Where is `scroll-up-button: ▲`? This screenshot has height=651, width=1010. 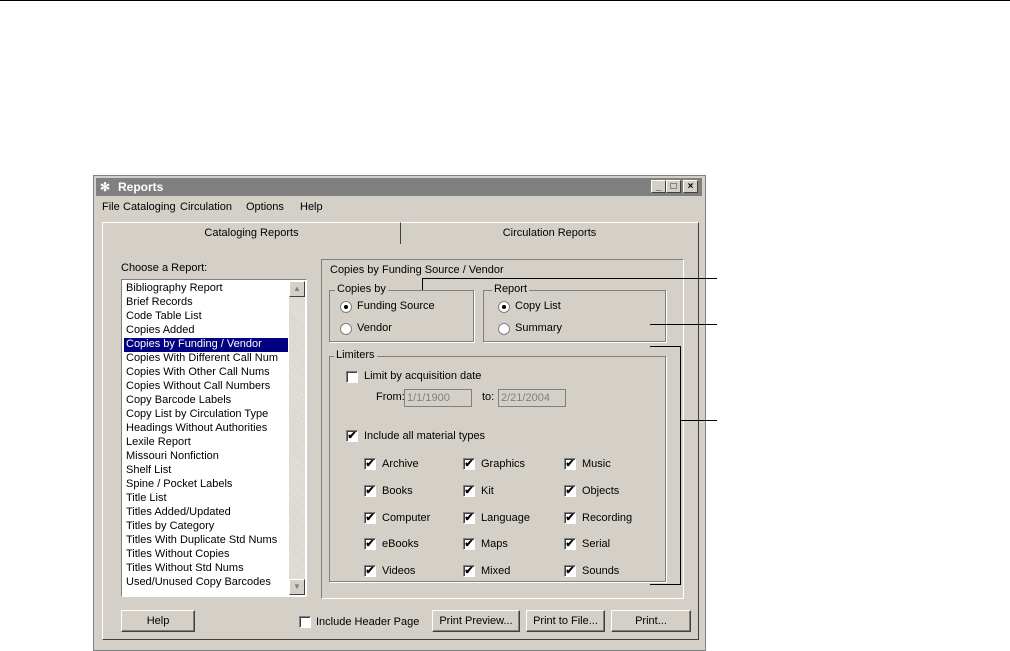
scroll-up-button: ▲ is located at coordinates (297, 289).